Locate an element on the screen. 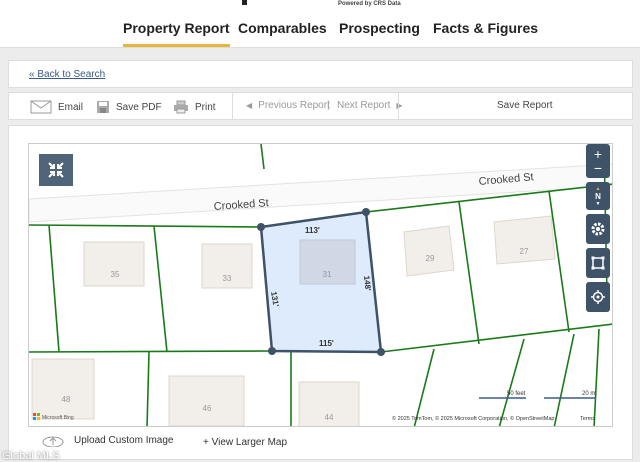  settings-button is located at coordinates (598, 229).